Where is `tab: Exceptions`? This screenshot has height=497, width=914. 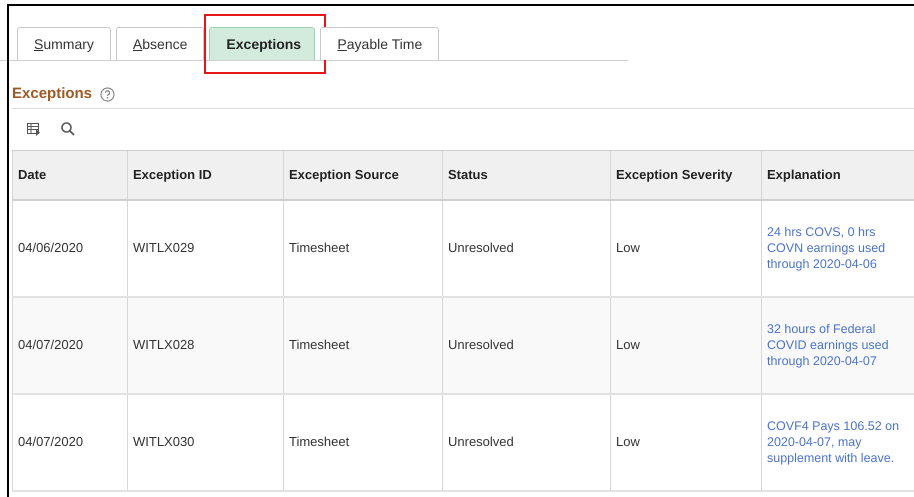
tab: Exceptions is located at coordinates (262, 43).